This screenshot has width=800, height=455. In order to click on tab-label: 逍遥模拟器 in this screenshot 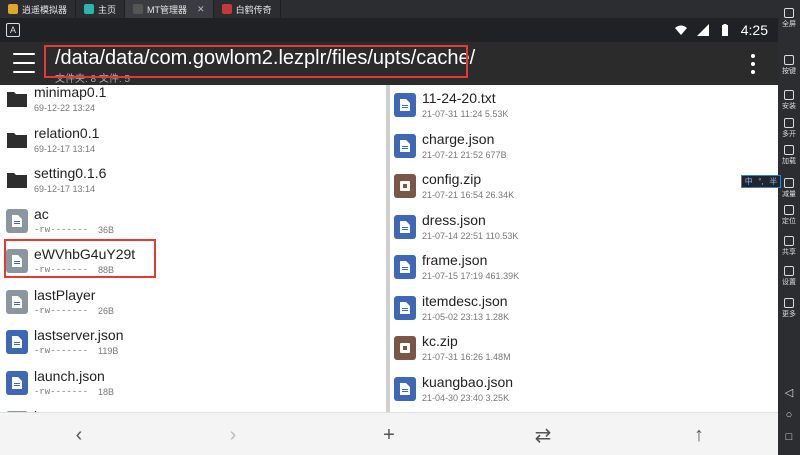, I will do `click(45, 9)`.